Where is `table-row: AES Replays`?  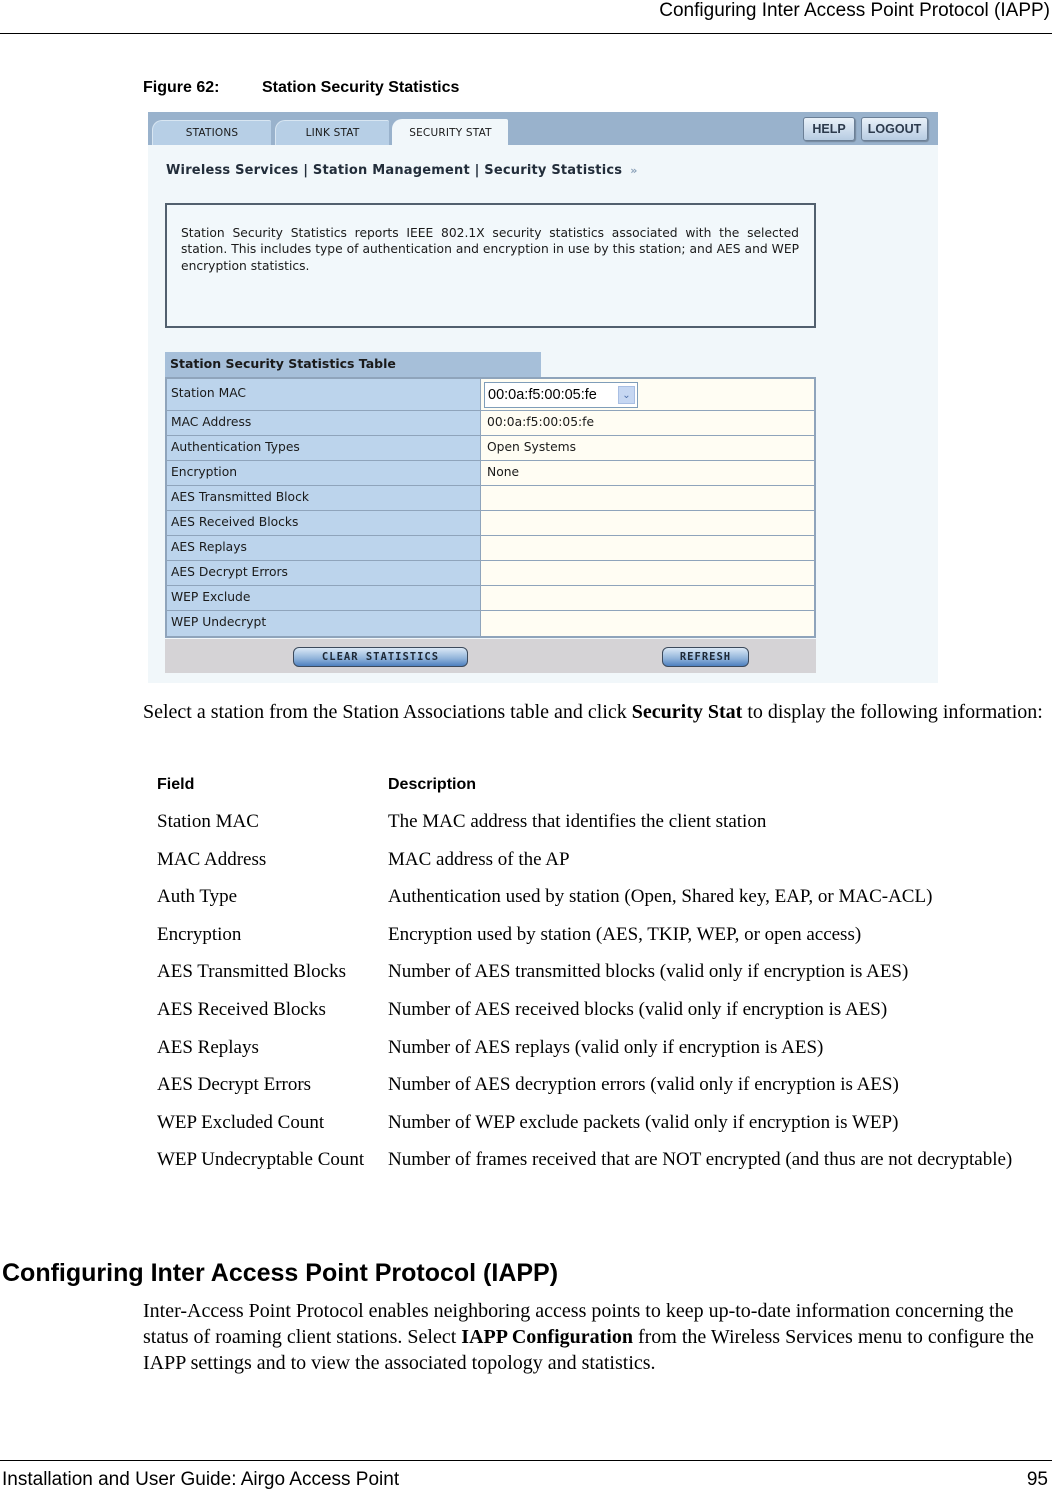 table-row: AES Replays is located at coordinates (490, 548).